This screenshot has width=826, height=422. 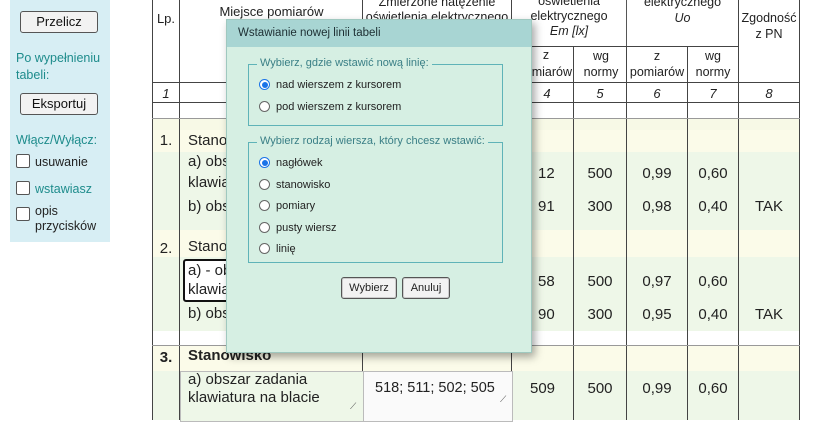 I want to click on subheader-wg-normy-2: wg normy, so click(x=713, y=64).